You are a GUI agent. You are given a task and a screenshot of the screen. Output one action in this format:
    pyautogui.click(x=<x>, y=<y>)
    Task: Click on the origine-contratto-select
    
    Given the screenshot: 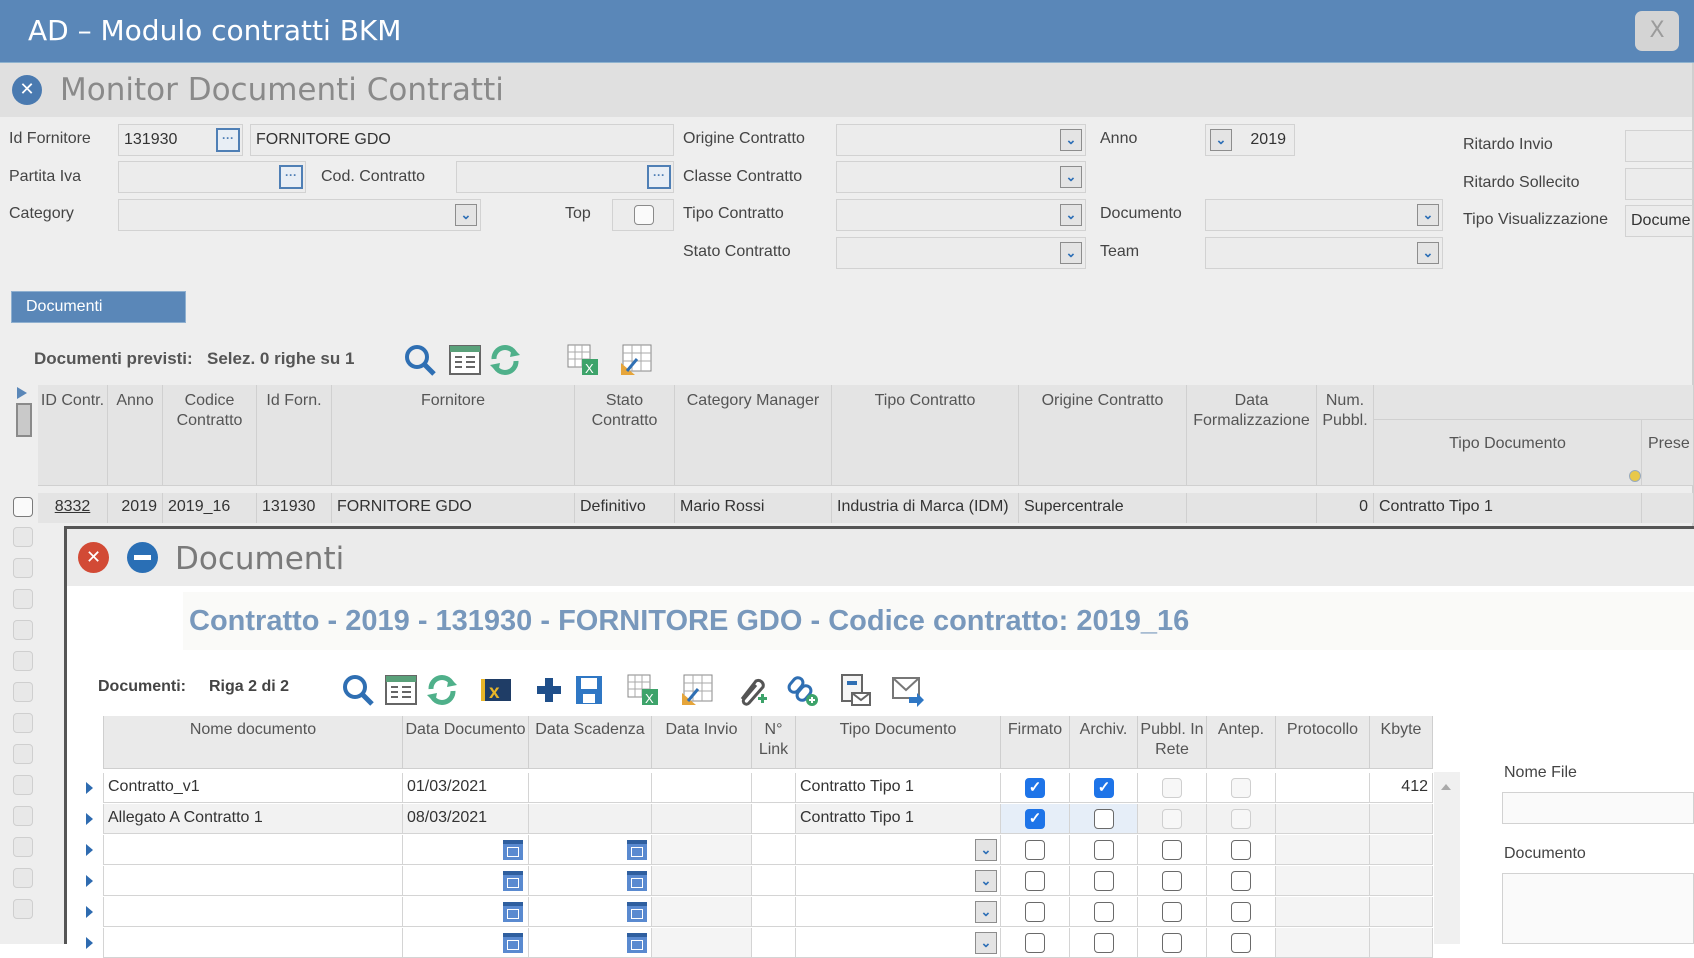 What is the action you would take?
    pyautogui.click(x=961, y=140)
    